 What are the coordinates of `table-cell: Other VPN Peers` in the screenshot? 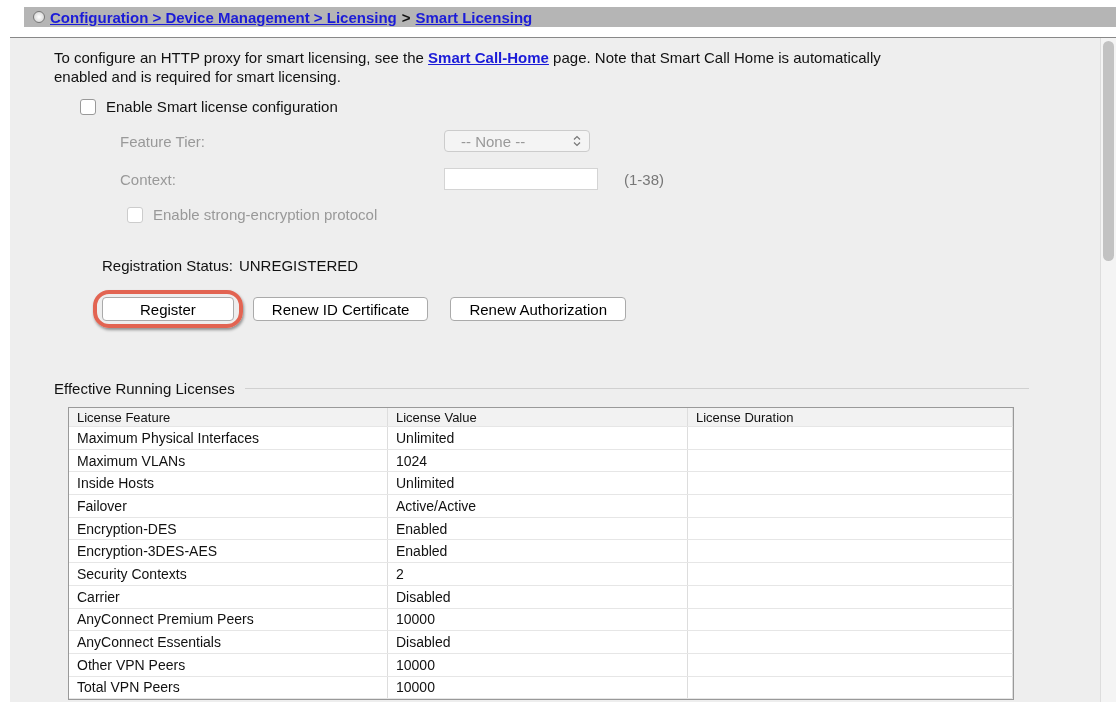 It's located at (228, 664).